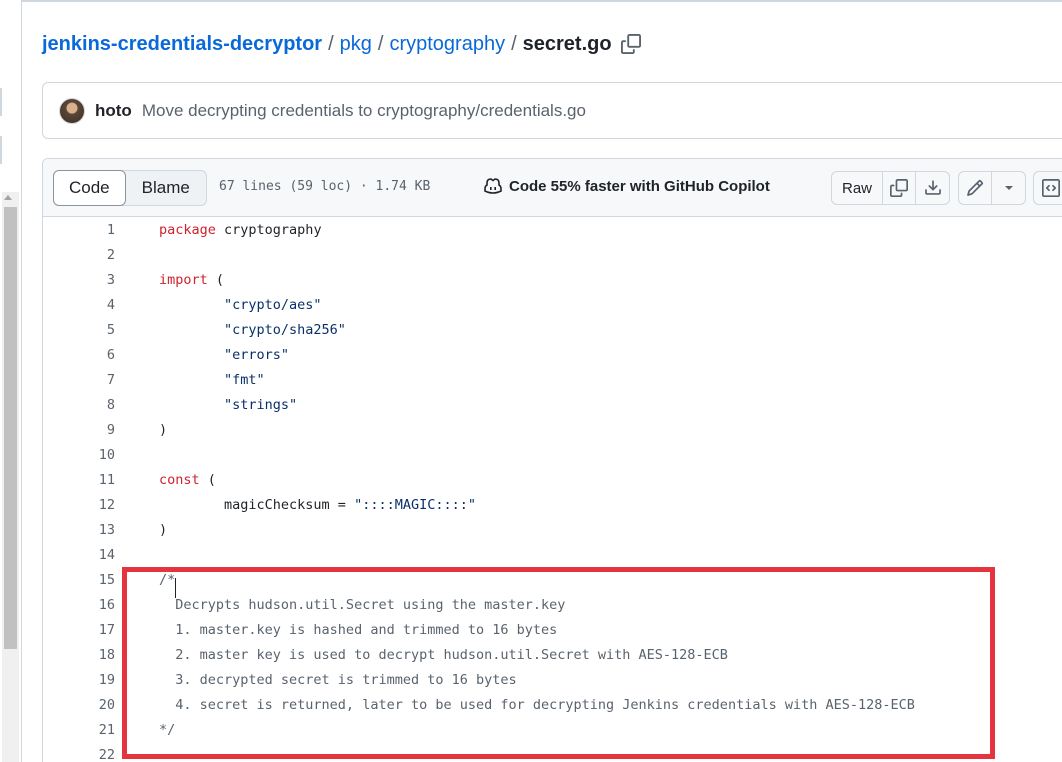 The height and width of the screenshot is (762, 1062). I want to click on code-line: 12 magicChecksum = "::::MAGIC::::", so click(552, 504).